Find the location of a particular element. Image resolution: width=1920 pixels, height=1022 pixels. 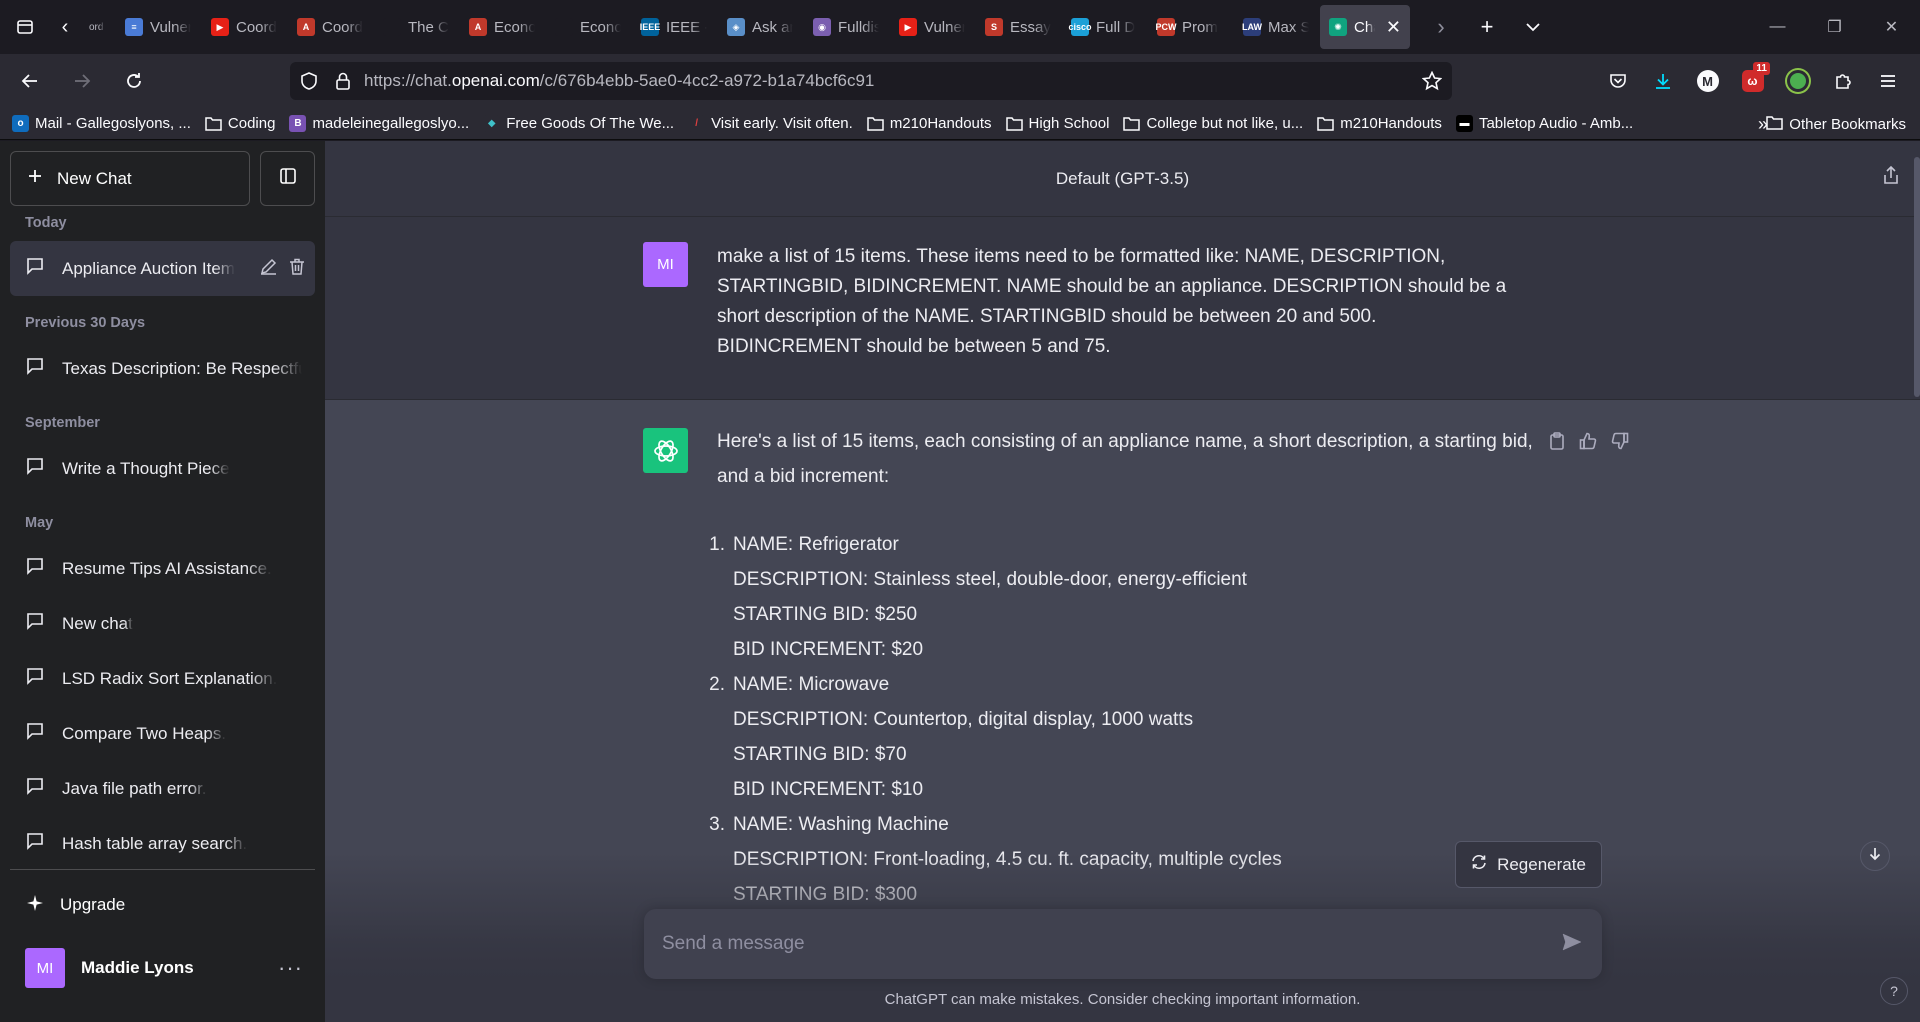

sidebar-chat-item: Java file path error. is located at coordinates (162, 788).